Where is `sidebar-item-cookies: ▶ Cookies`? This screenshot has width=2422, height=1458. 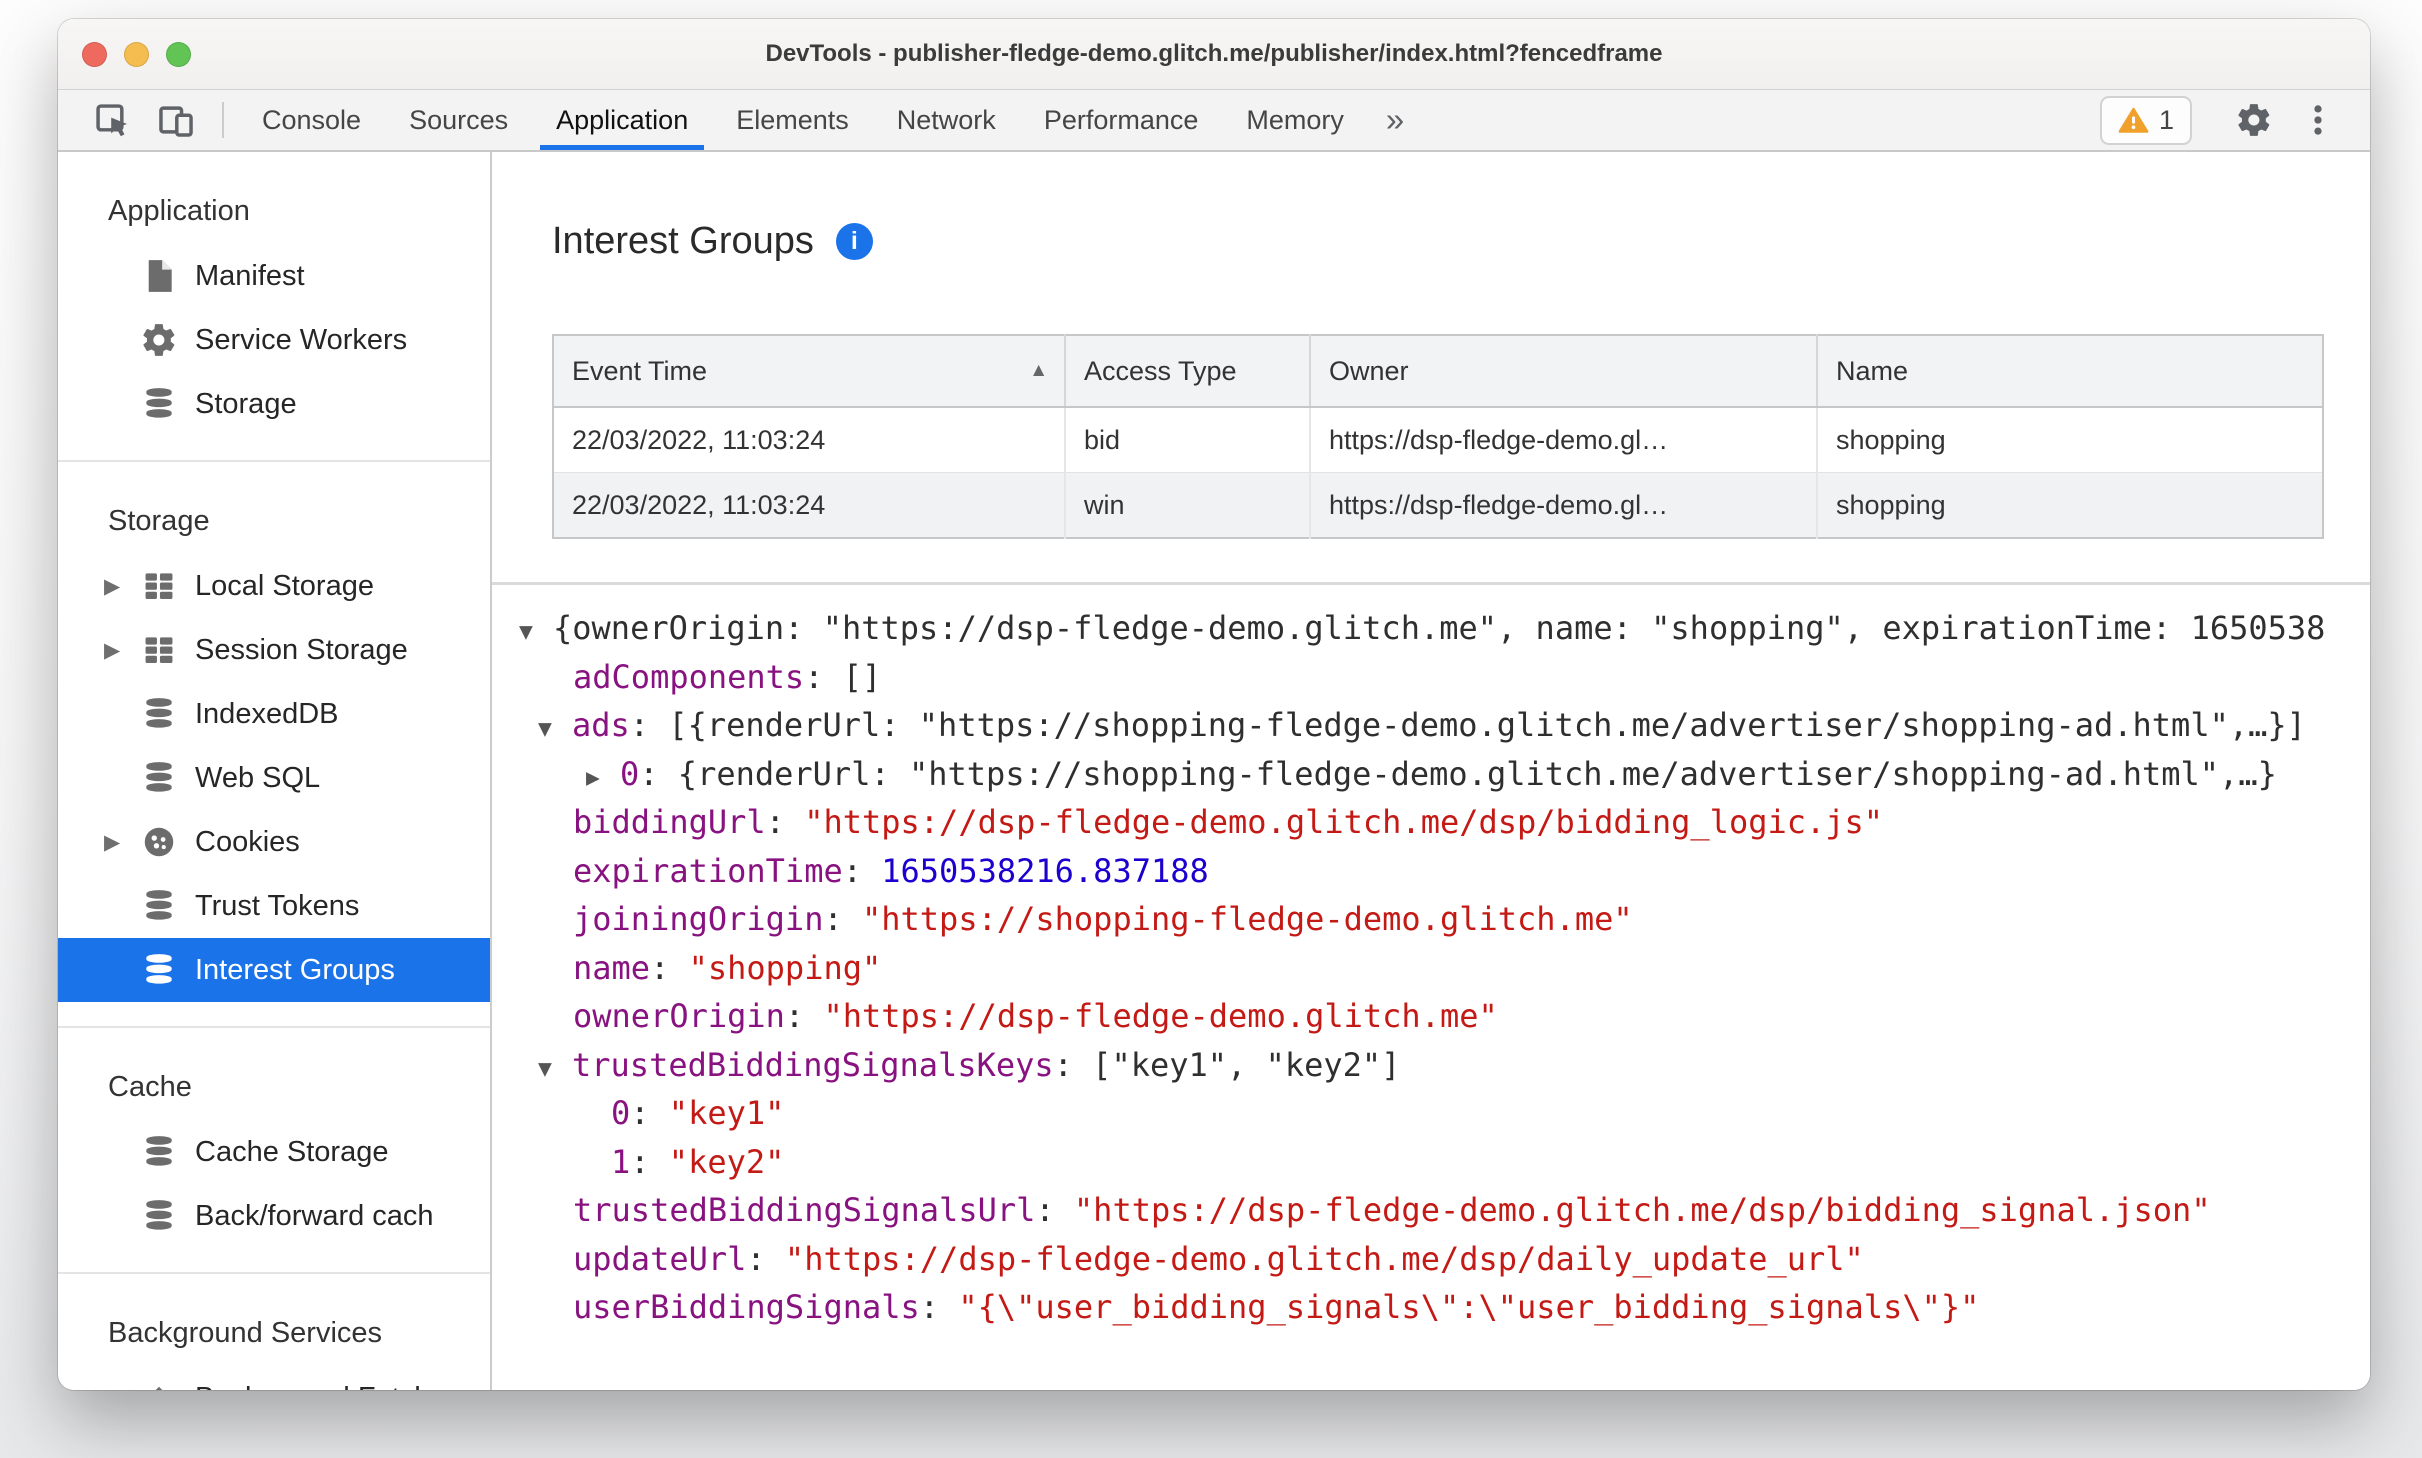
sidebar-item-cookies: ▶ Cookies is located at coordinates (274, 842).